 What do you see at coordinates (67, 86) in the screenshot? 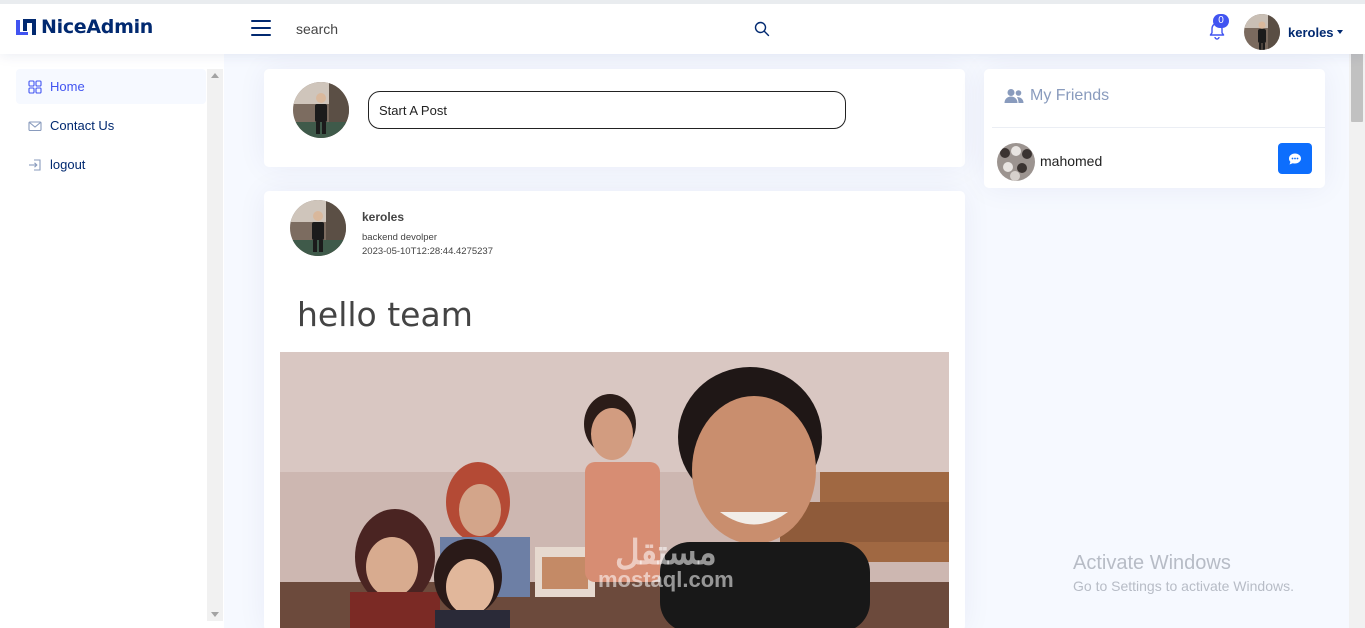
I see `sidebar-item-label: Home` at bounding box center [67, 86].